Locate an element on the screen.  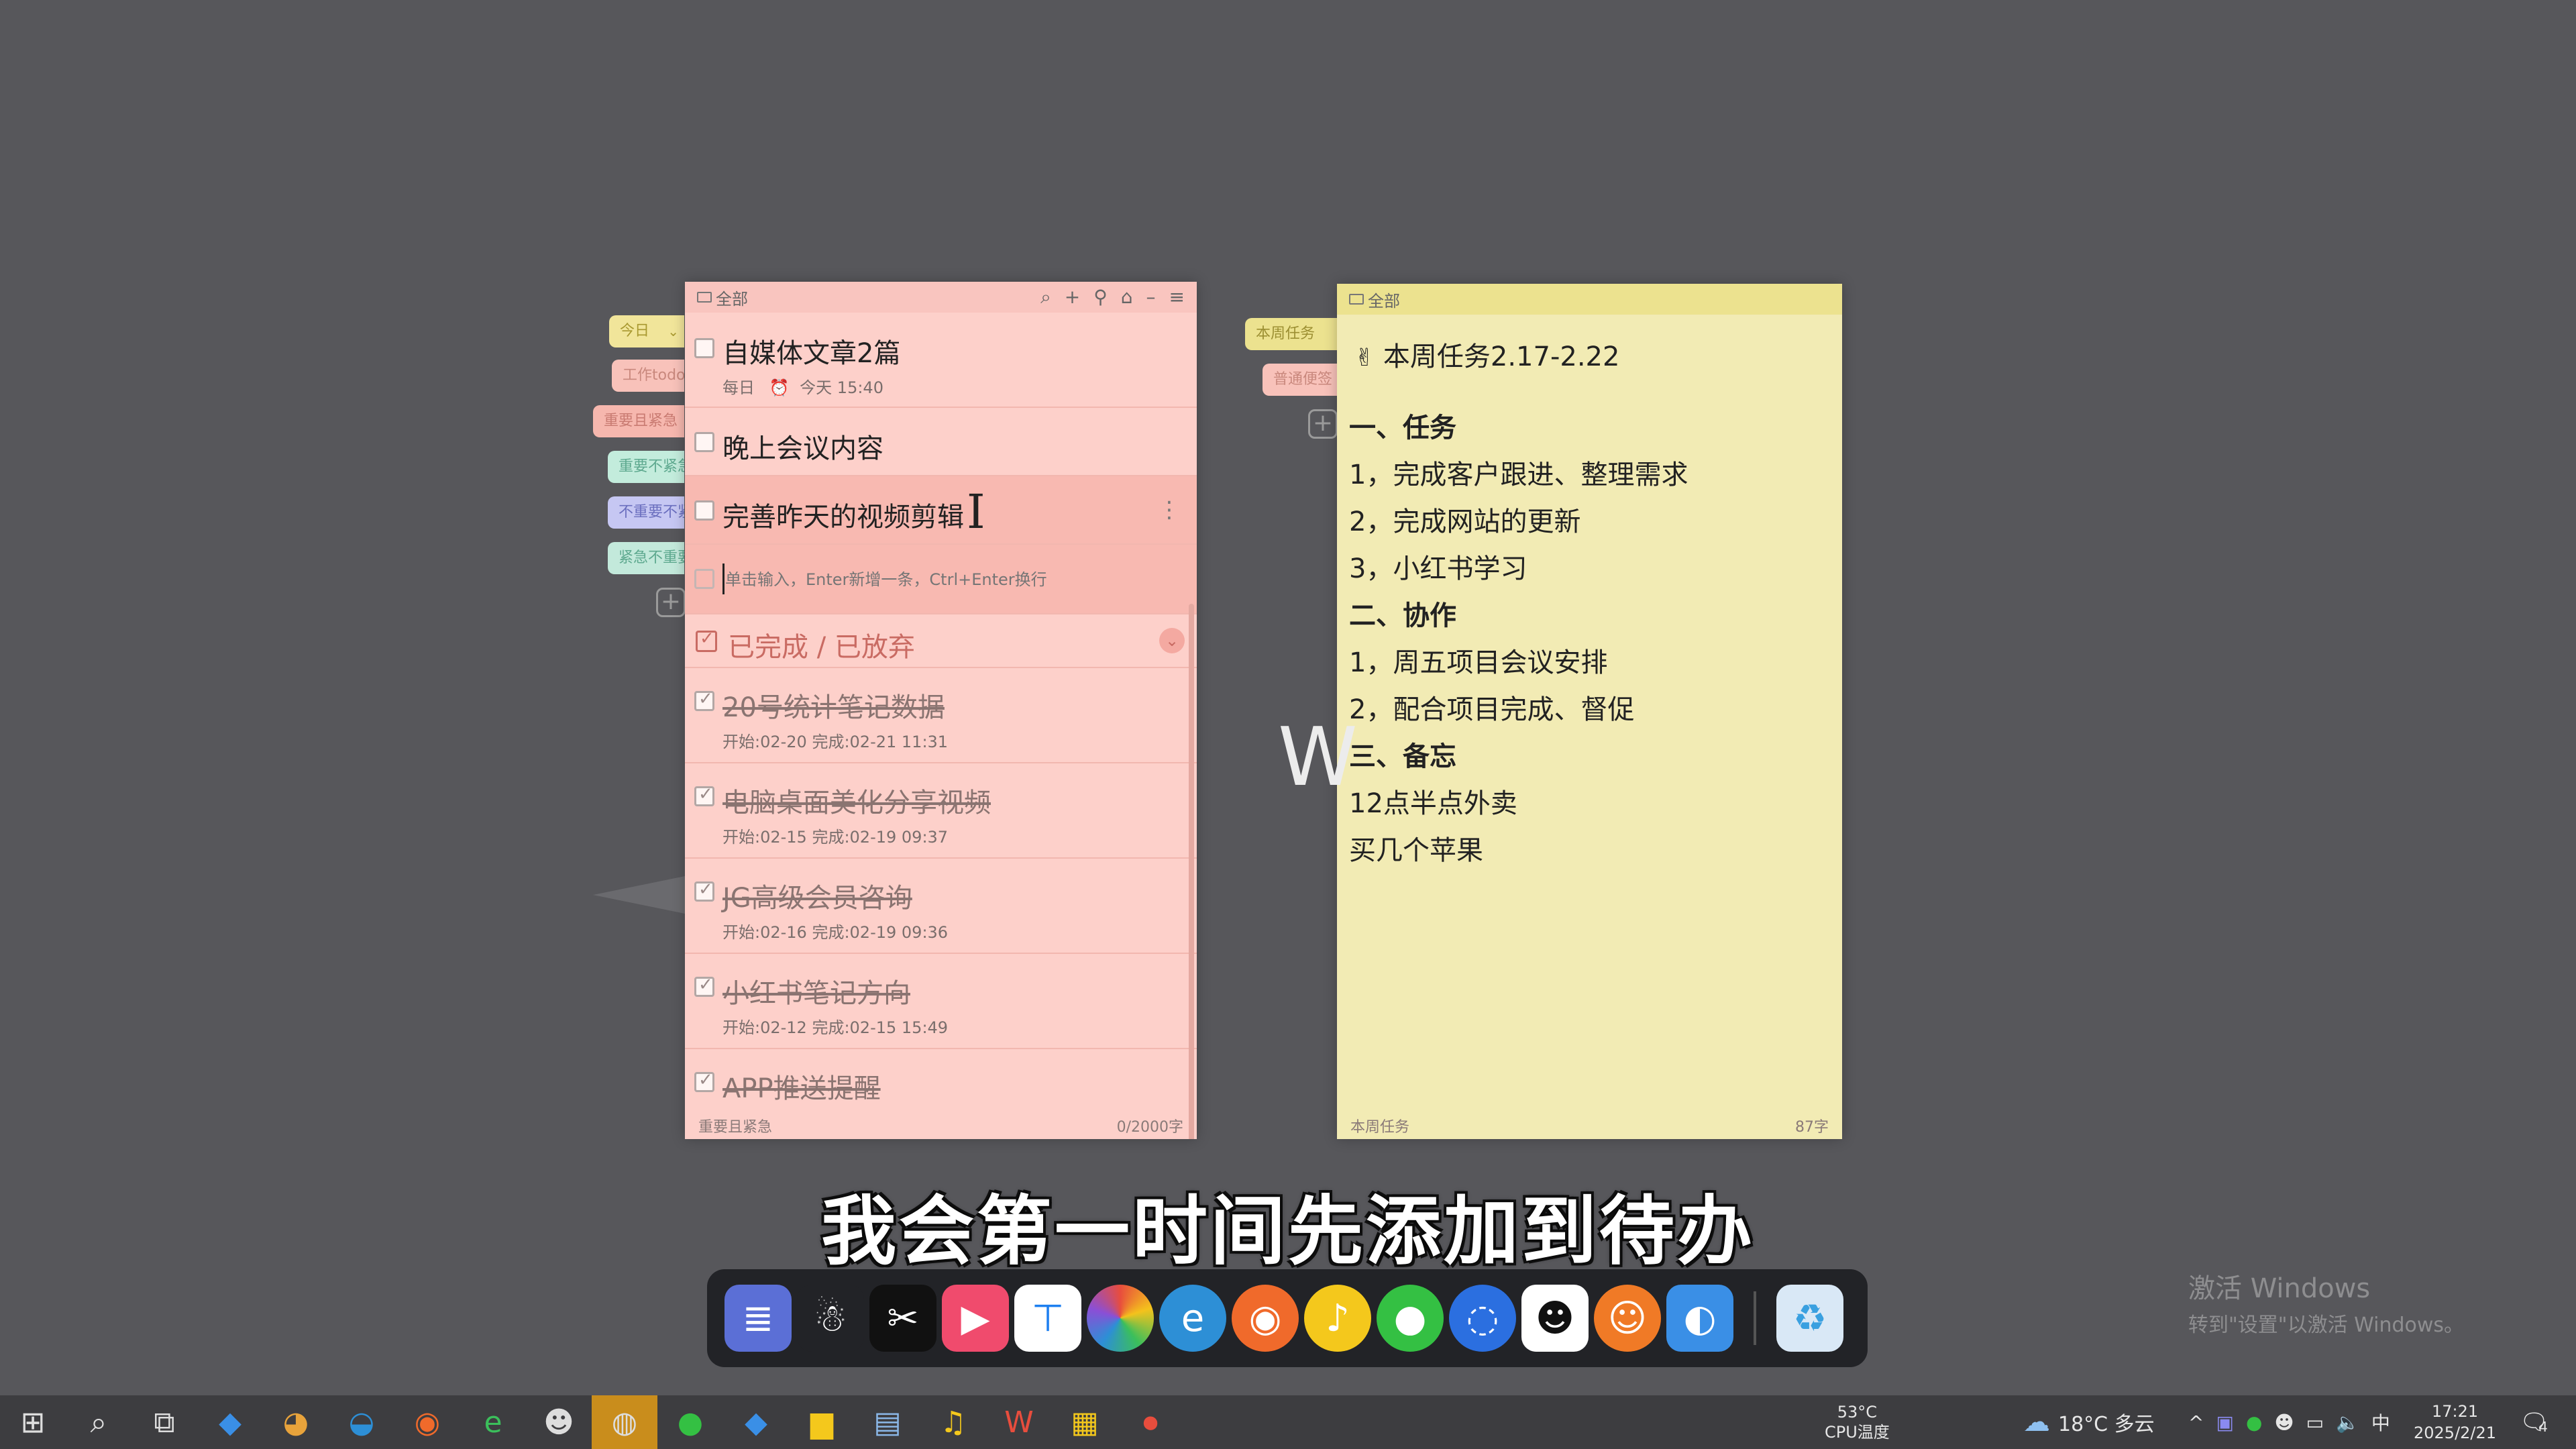
todo-title-bar: 全部 ⌕ + ⚲ ⌂ – ≡ is located at coordinates (941, 297).